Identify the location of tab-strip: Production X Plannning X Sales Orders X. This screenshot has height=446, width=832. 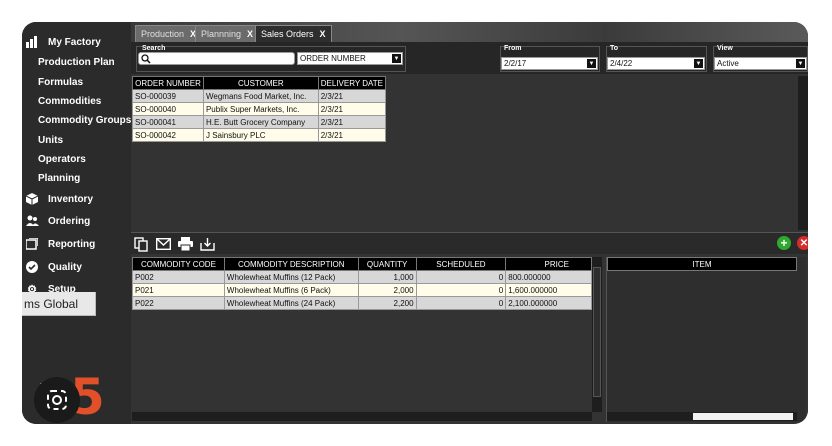
(469, 32).